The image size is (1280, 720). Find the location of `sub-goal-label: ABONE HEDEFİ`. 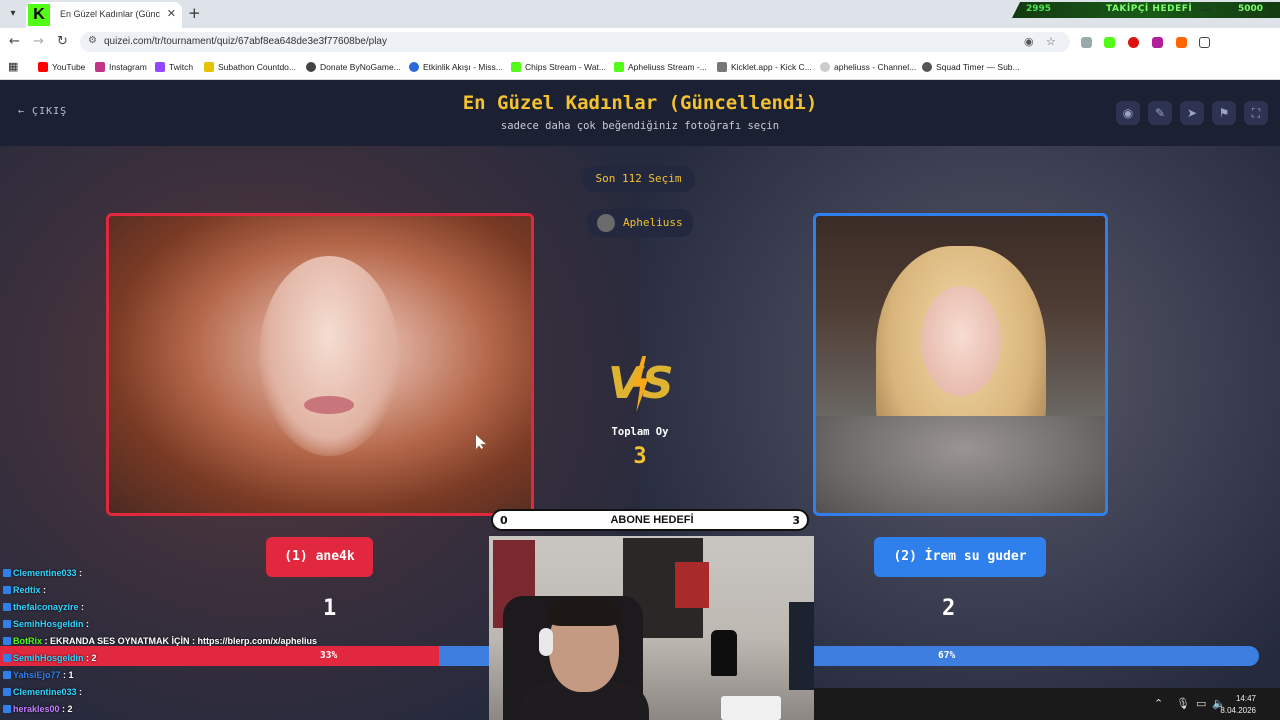

sub-goal-label: ABONE HEDEFİ is located at coordinates (652, 520).